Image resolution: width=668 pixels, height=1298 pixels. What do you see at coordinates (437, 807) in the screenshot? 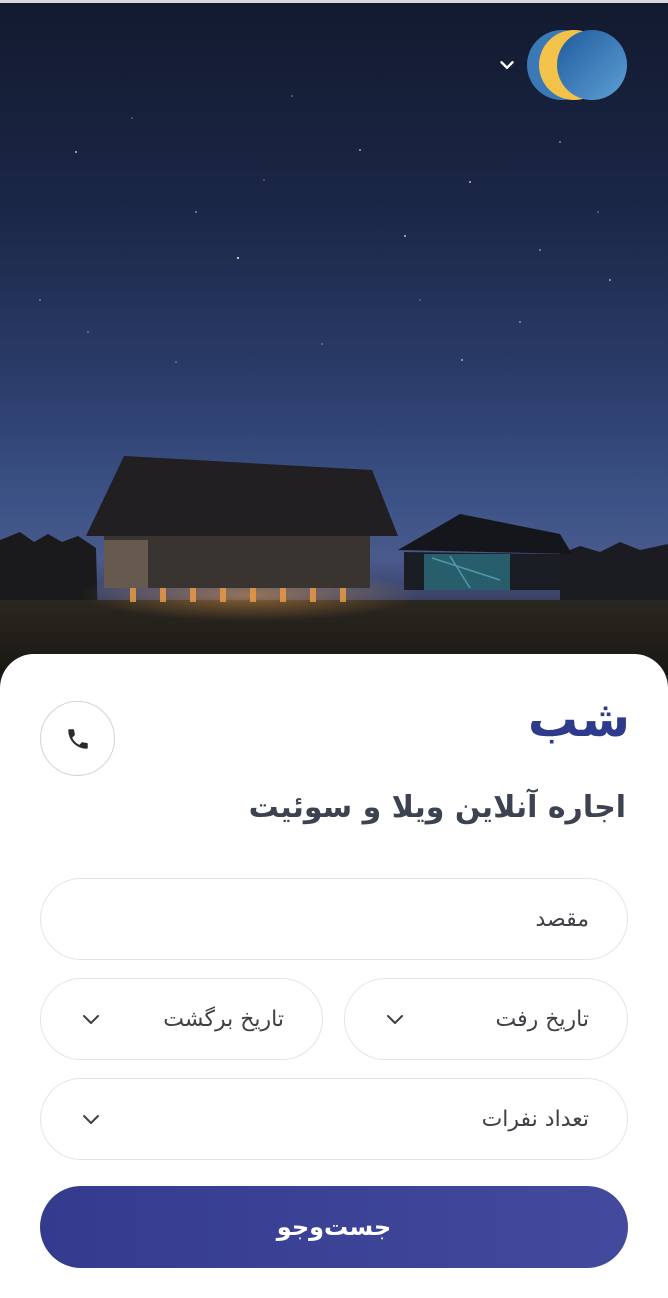
I see `page-title: اجاره آنلاین ویلا و سوئیت` at bounding box center [437, 807].